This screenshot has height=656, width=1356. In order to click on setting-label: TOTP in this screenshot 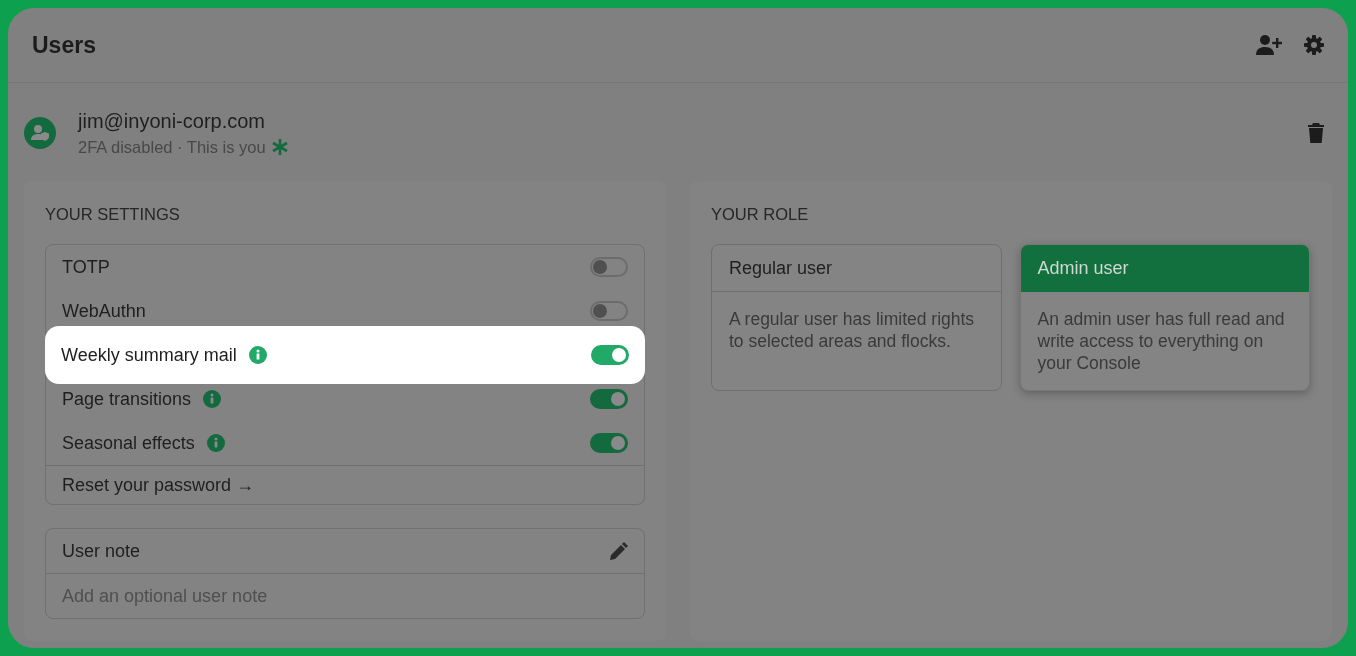, I will do `click(86, 267)`.